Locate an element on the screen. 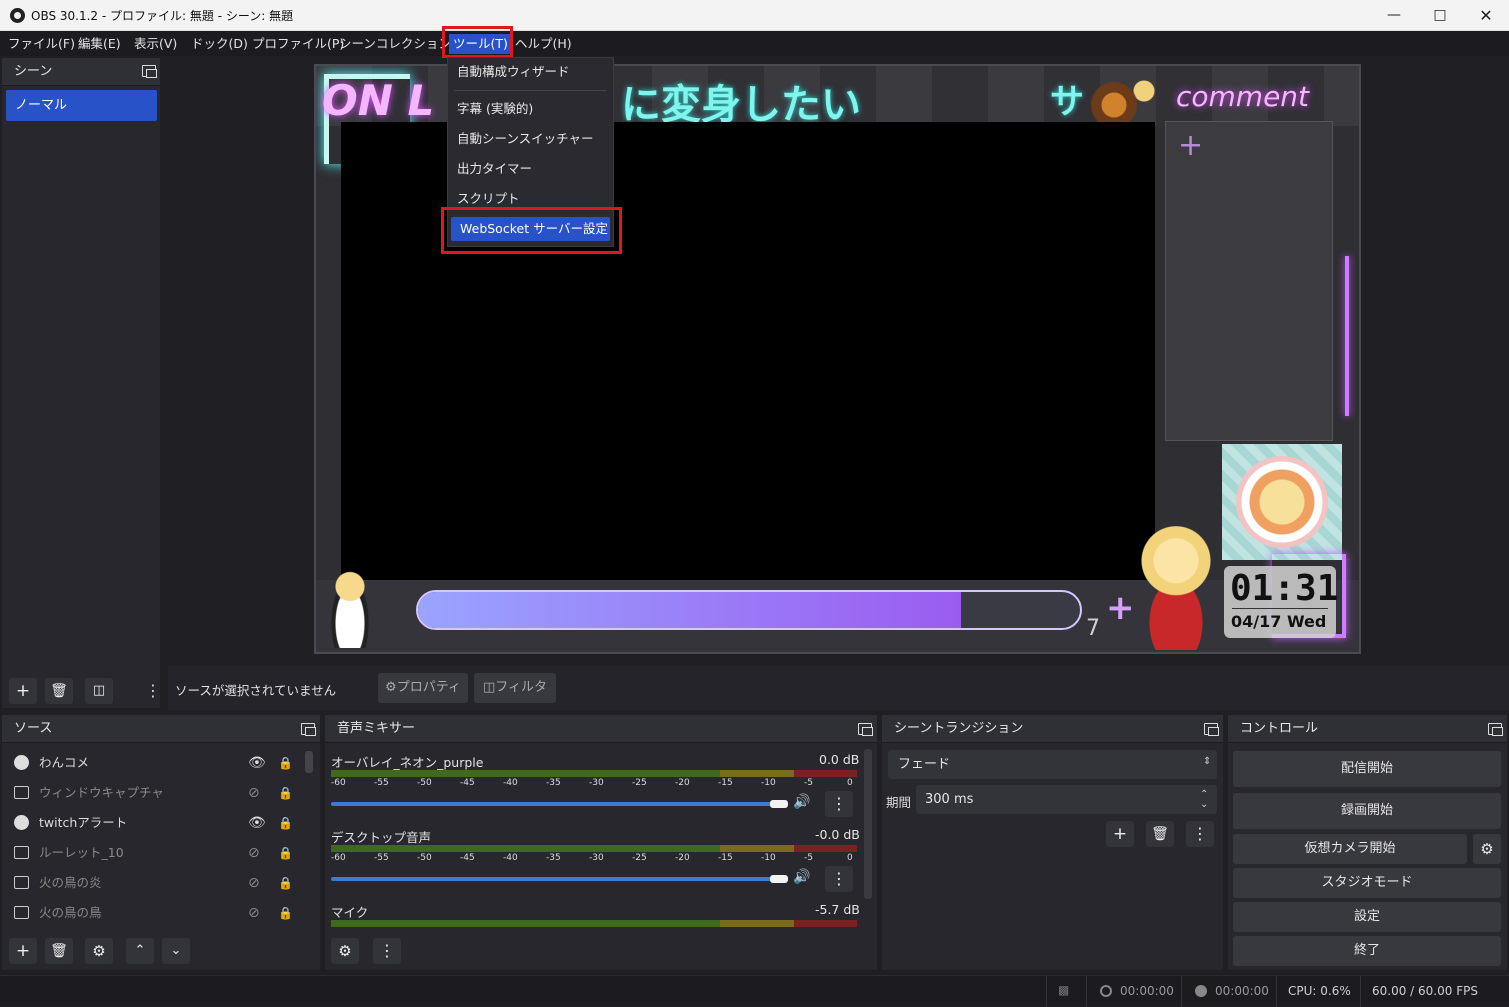 The image size is (1509, 1007). settings-button: 設定 is located at coordinates (1367, 917).